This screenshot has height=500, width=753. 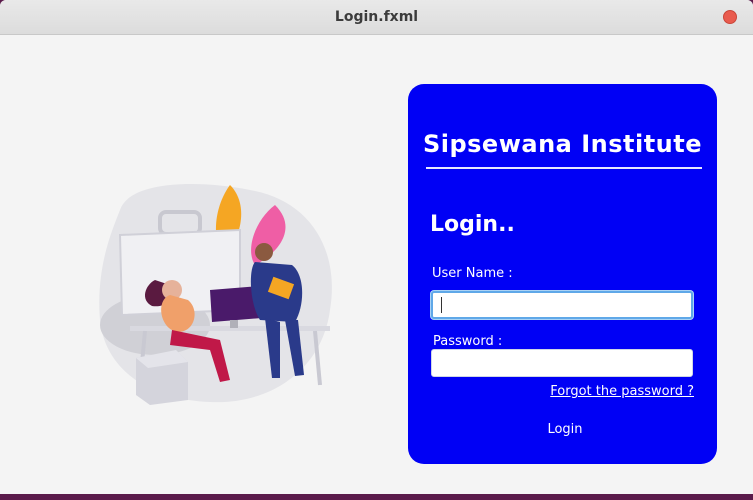 What do you see at coordinates (472, 224) in the screenshot?
I see `login-heading: Login..` at bounding box center [472, 224].